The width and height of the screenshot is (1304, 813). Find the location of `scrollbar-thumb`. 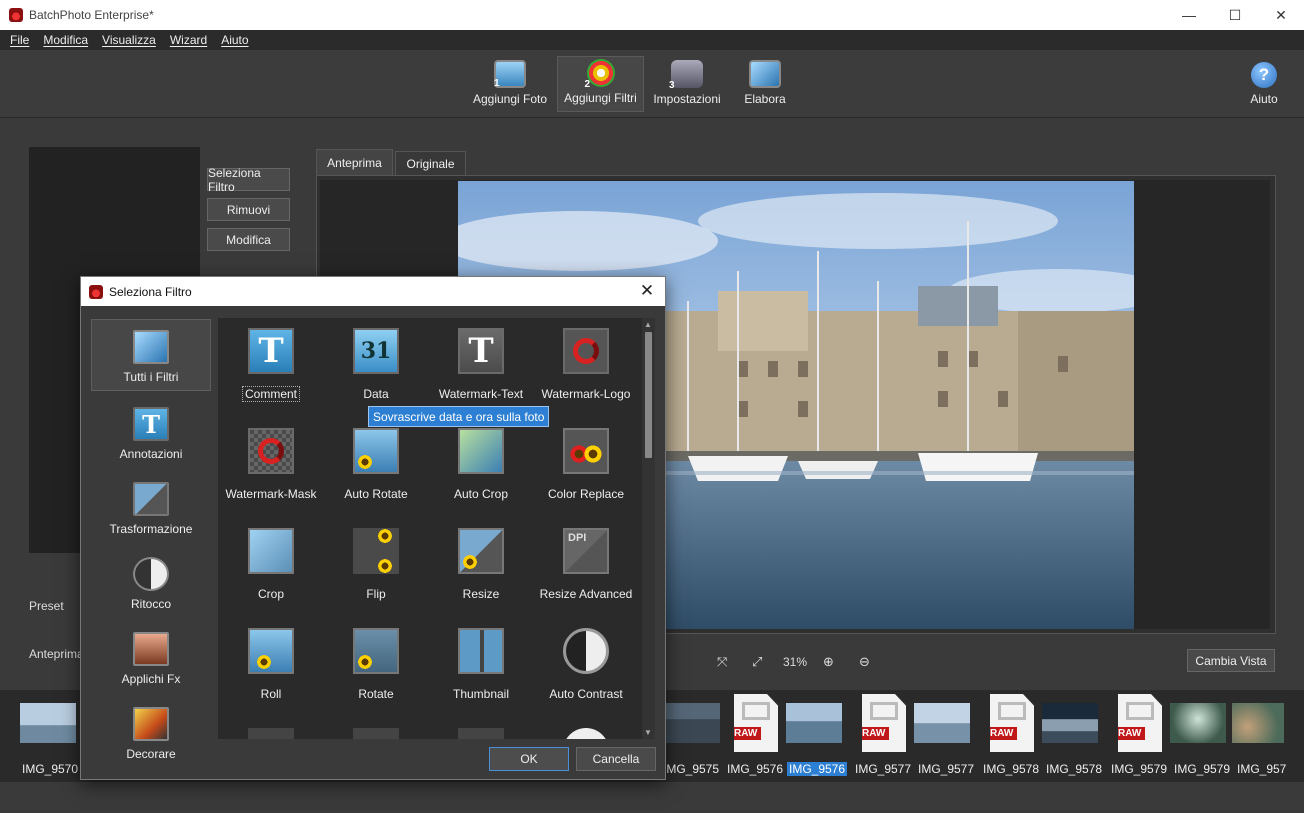

scrollbar-thumb is located at coordinates (648, 395).